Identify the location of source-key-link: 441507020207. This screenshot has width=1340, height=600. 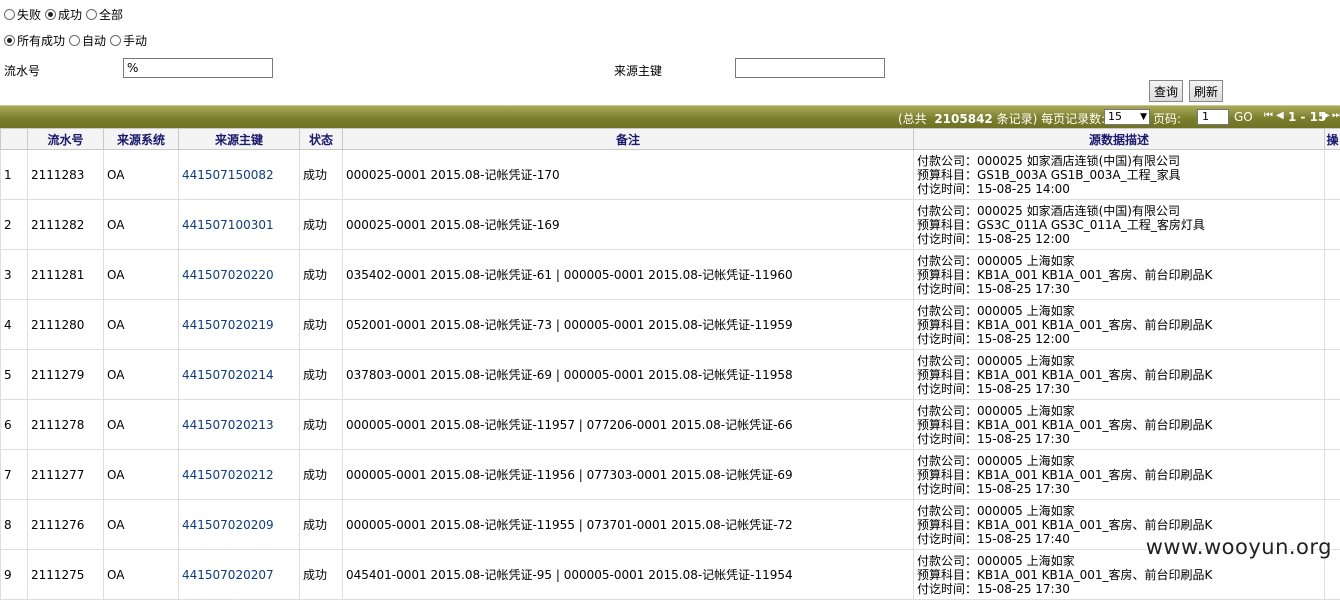
(228, 575).